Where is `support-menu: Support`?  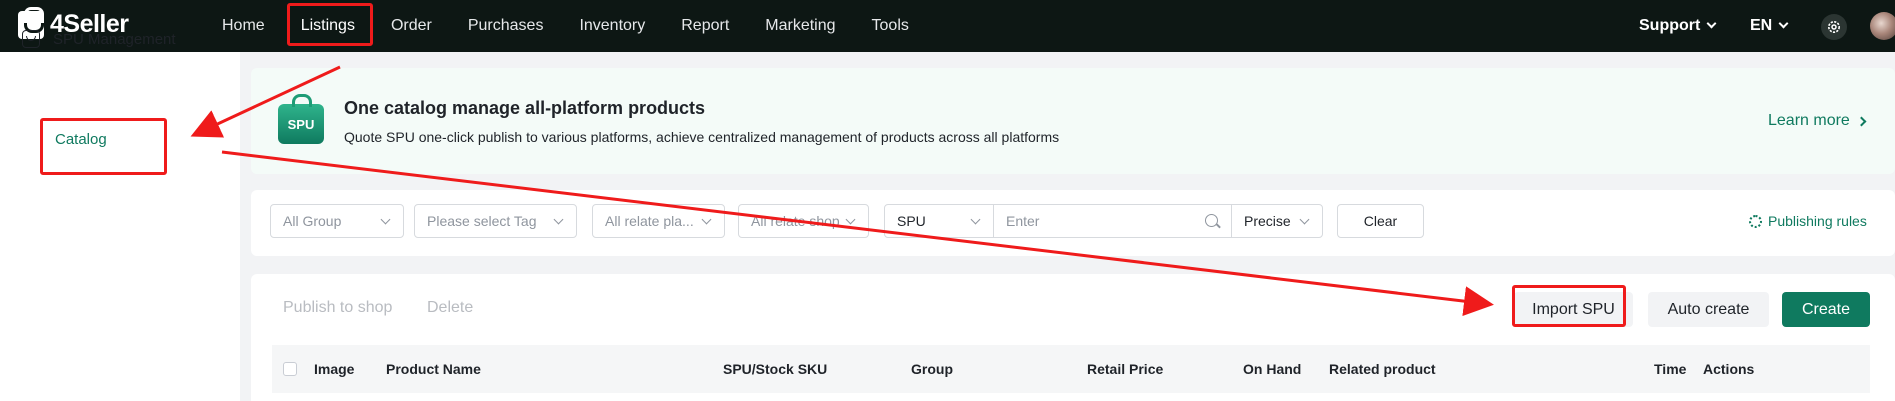 support-menu: Support is located at coordinates (1678, 26).